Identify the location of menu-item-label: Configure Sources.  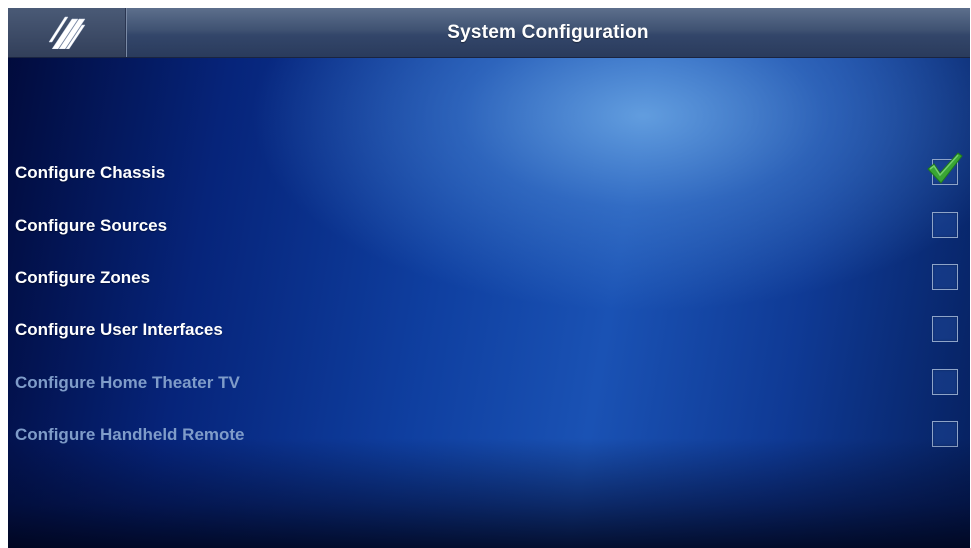
(91, 225).